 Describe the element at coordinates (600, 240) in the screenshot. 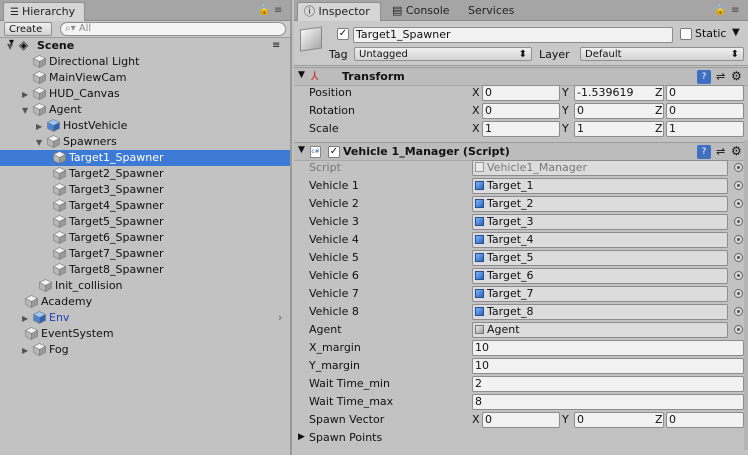

I see `vehicle-4-object-field: Target_4` at that location.